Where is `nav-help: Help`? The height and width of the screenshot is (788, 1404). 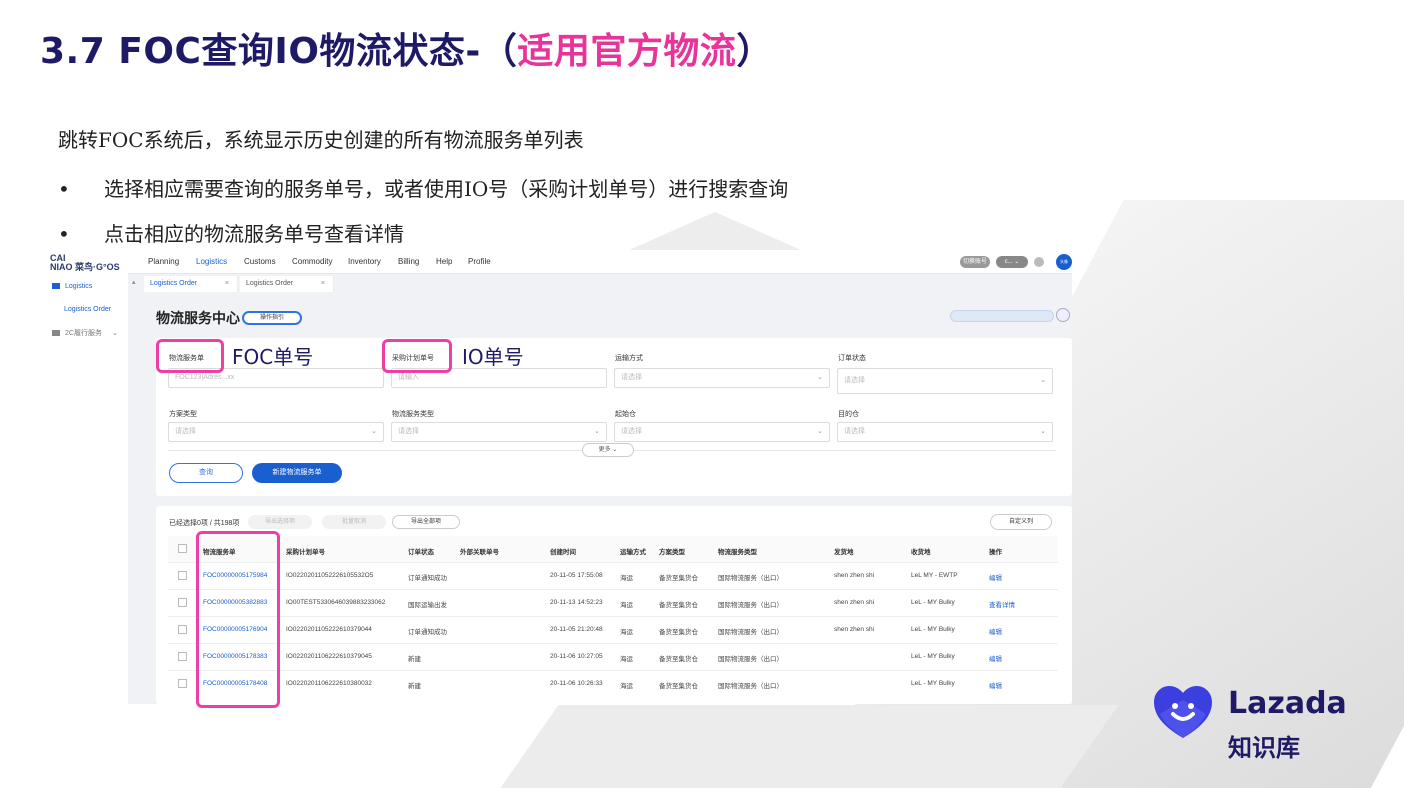
nav-help: Help is located at coordinates (444, 261).